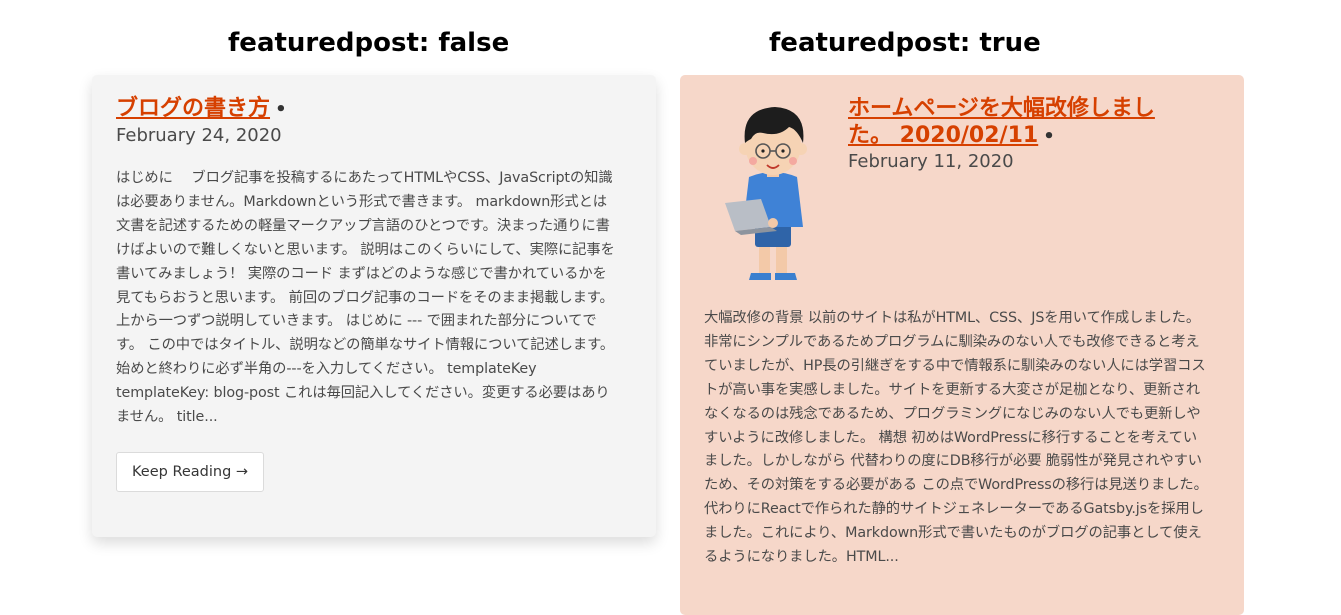 The height and width of the screenshot is (615, 1341). Describe the element at coordinates (1001, 122) in the screenshot. I see `post-title-link: ホームページを大幅改修しました。 2020/02/11` at that location.